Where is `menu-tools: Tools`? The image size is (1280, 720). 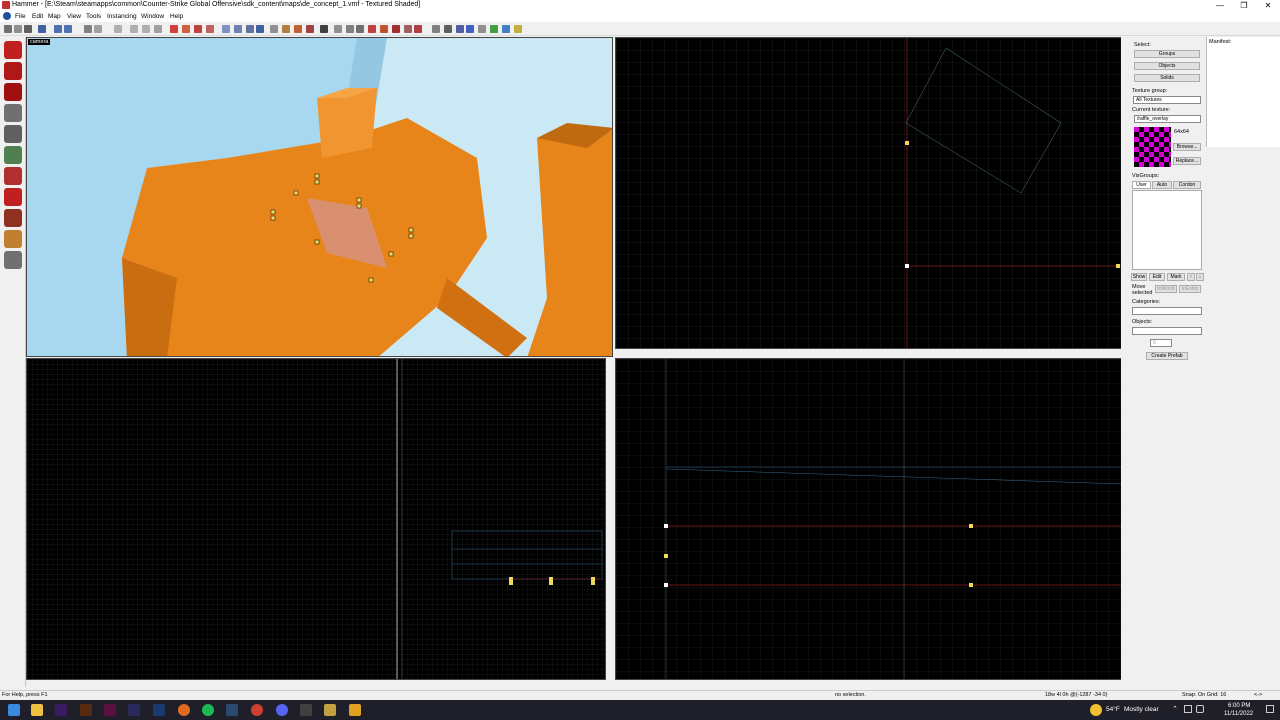
menu-tools: Tools is located at coordinates (93, 16).